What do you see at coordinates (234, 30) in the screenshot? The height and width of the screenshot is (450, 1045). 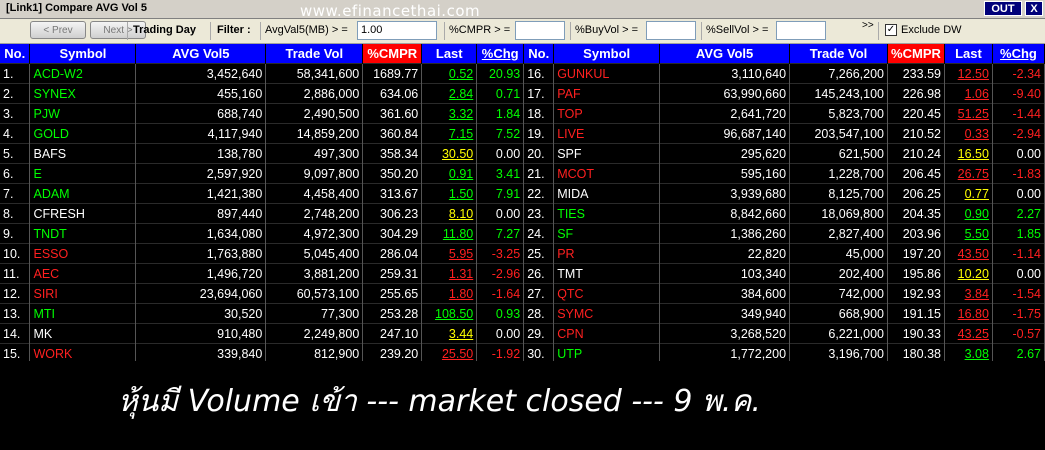 I see `filter-label: Filter :` at bounding box center [234, 30].